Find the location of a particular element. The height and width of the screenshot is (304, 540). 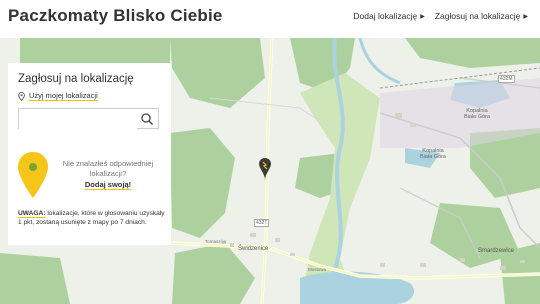

search-box is located at coordinates (88, 118).